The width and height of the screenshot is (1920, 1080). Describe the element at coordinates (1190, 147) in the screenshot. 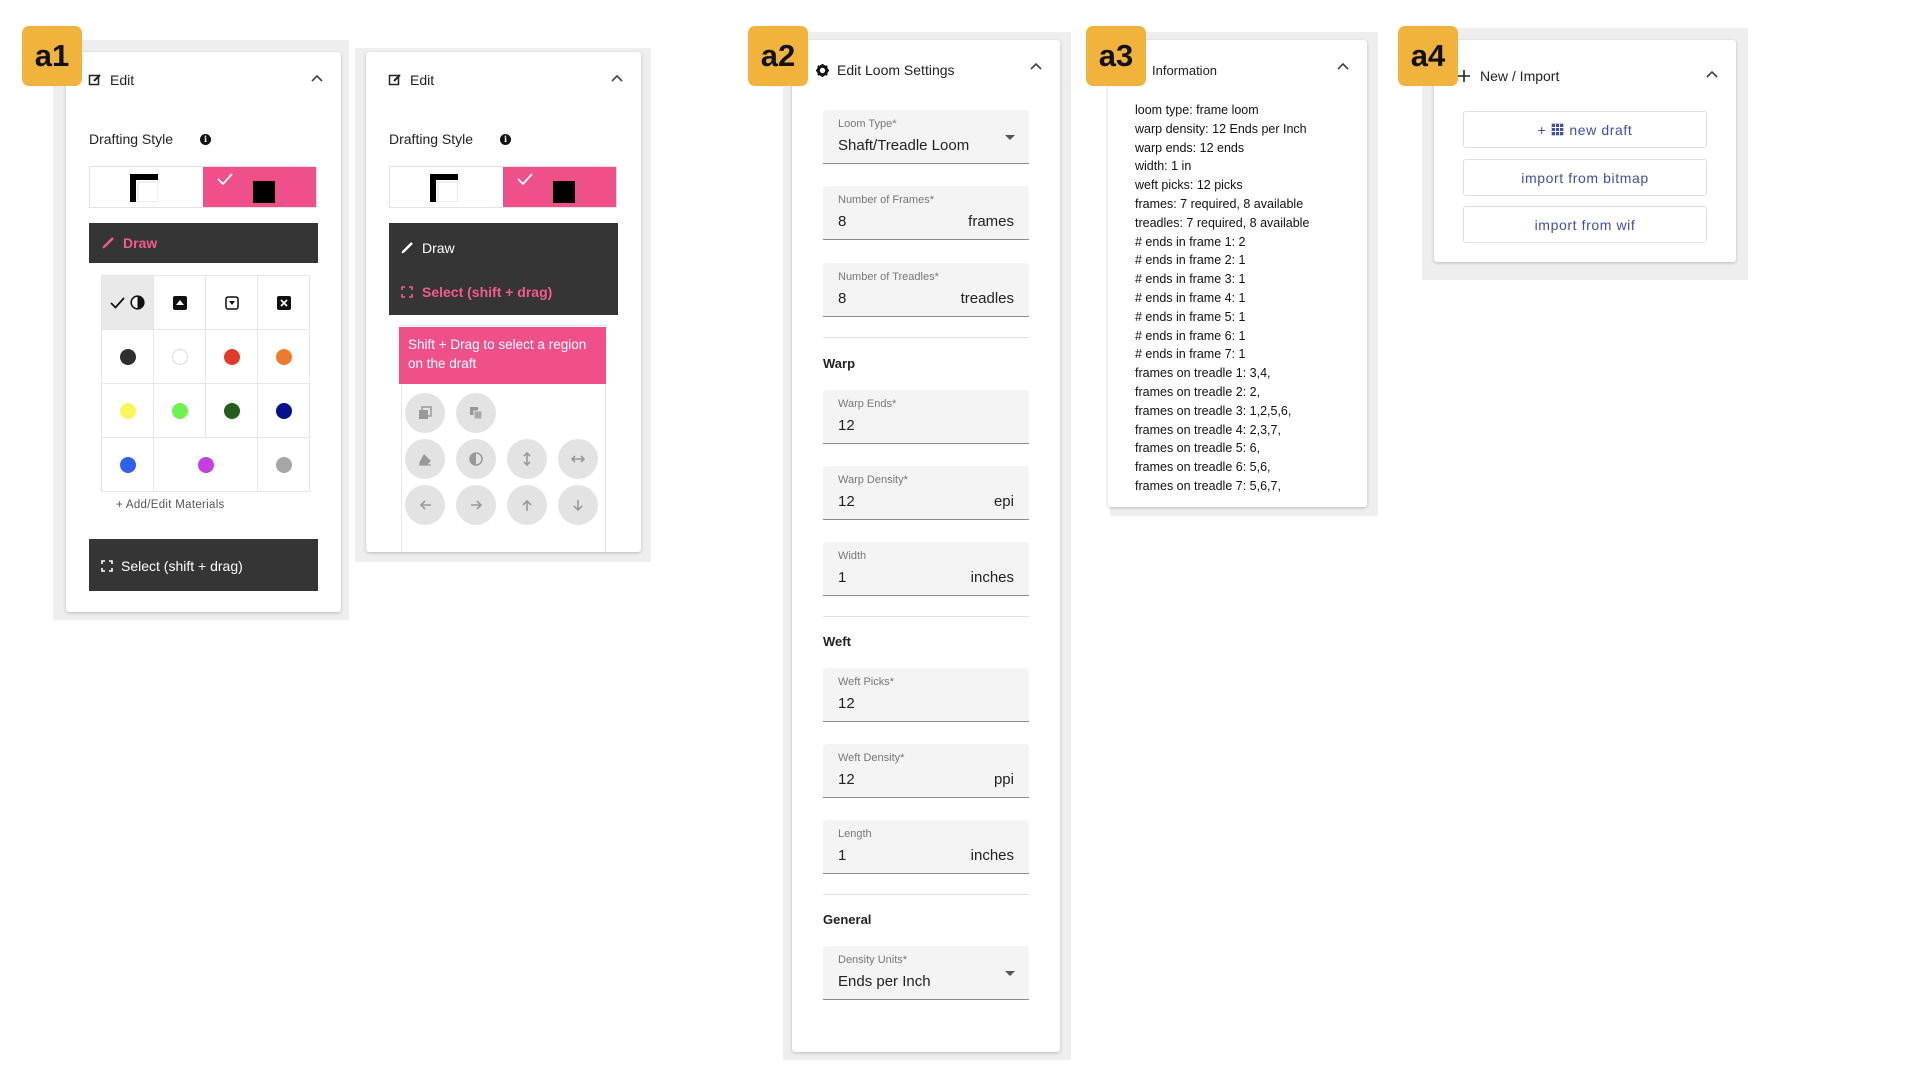

I see `info-line: warp ends: 12 ends` at that location.